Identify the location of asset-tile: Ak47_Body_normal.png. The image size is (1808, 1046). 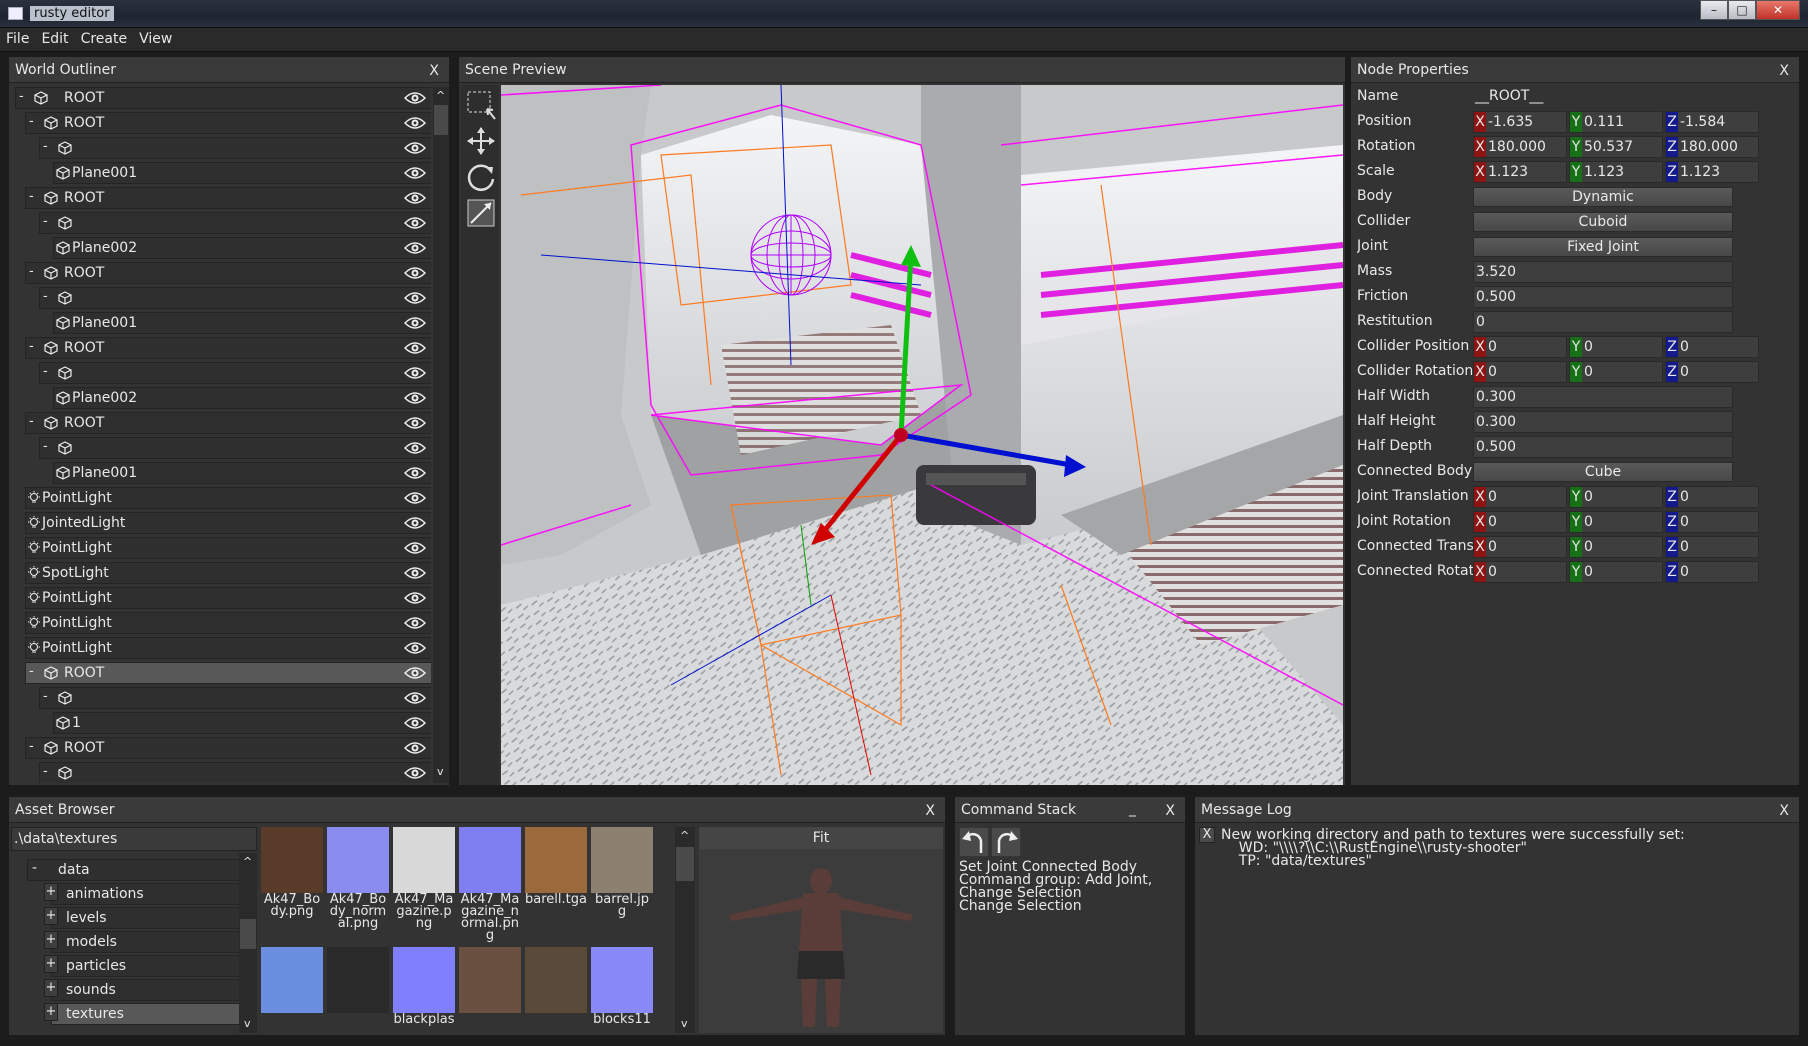
(358, 886).